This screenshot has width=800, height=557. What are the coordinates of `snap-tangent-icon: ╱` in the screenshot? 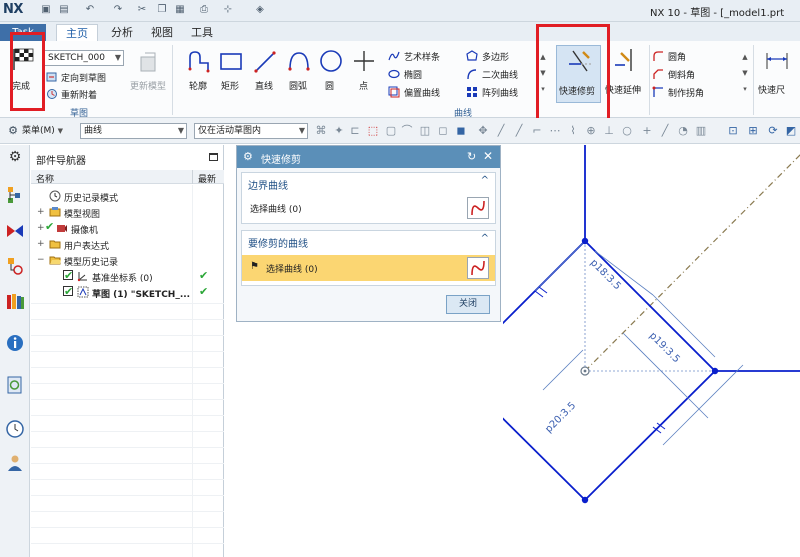 It's located at (519, 131).